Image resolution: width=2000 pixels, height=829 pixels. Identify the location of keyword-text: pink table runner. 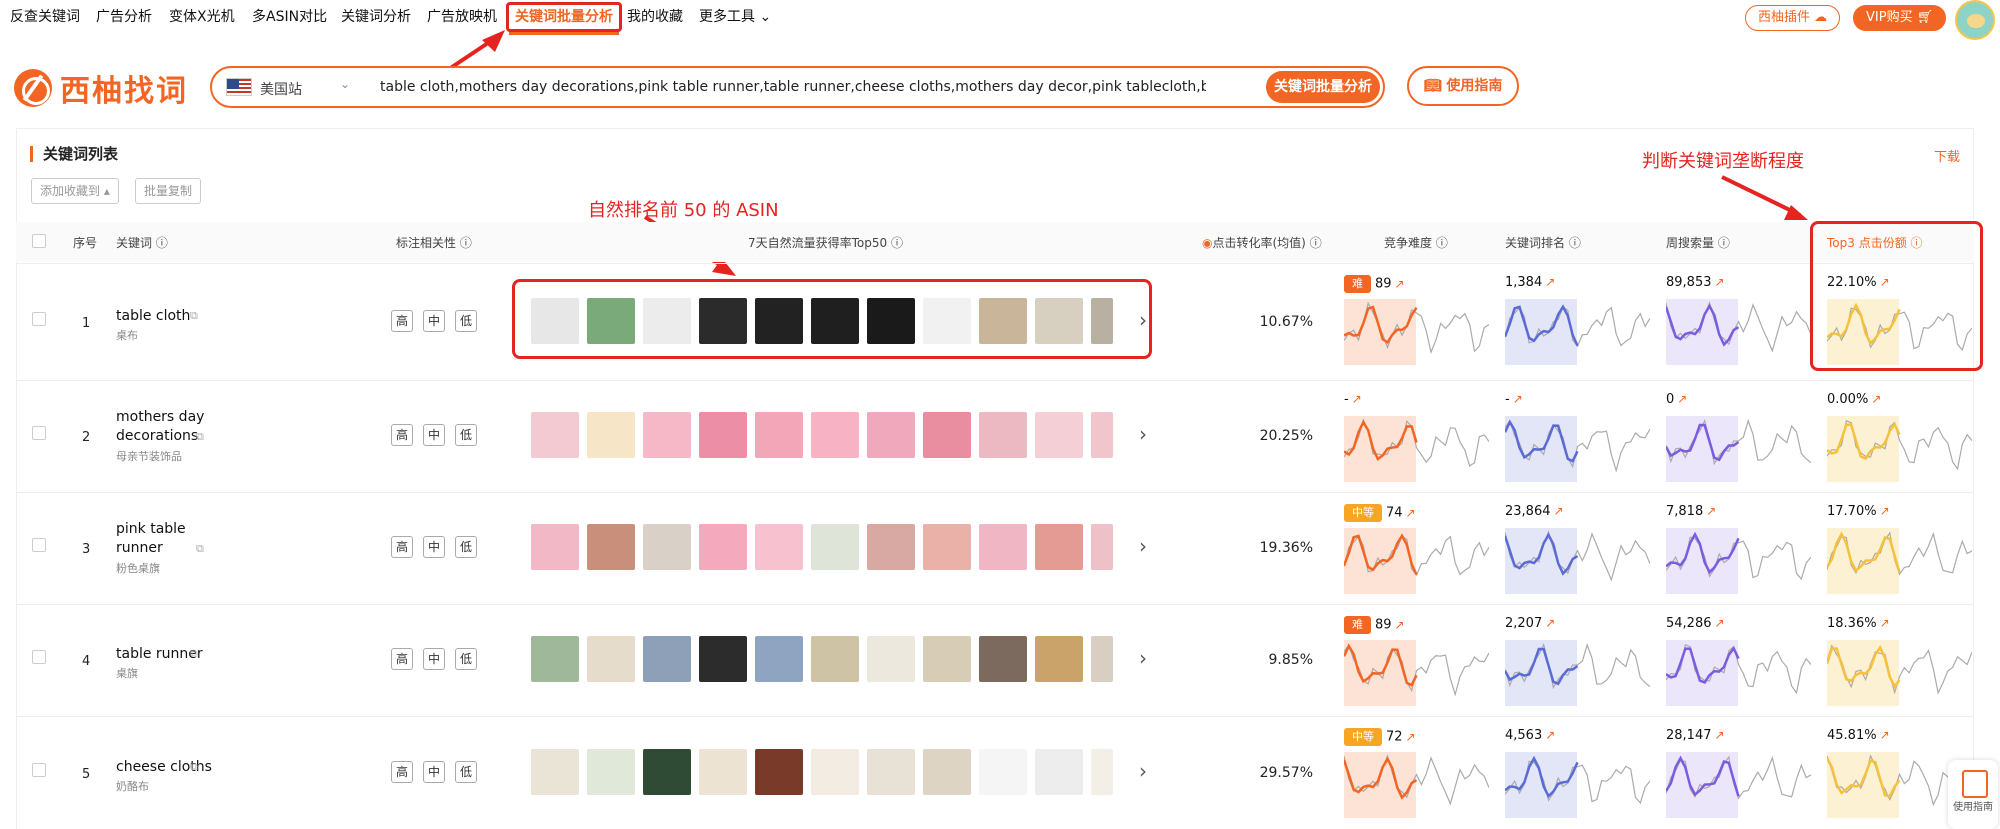
(171, 539).